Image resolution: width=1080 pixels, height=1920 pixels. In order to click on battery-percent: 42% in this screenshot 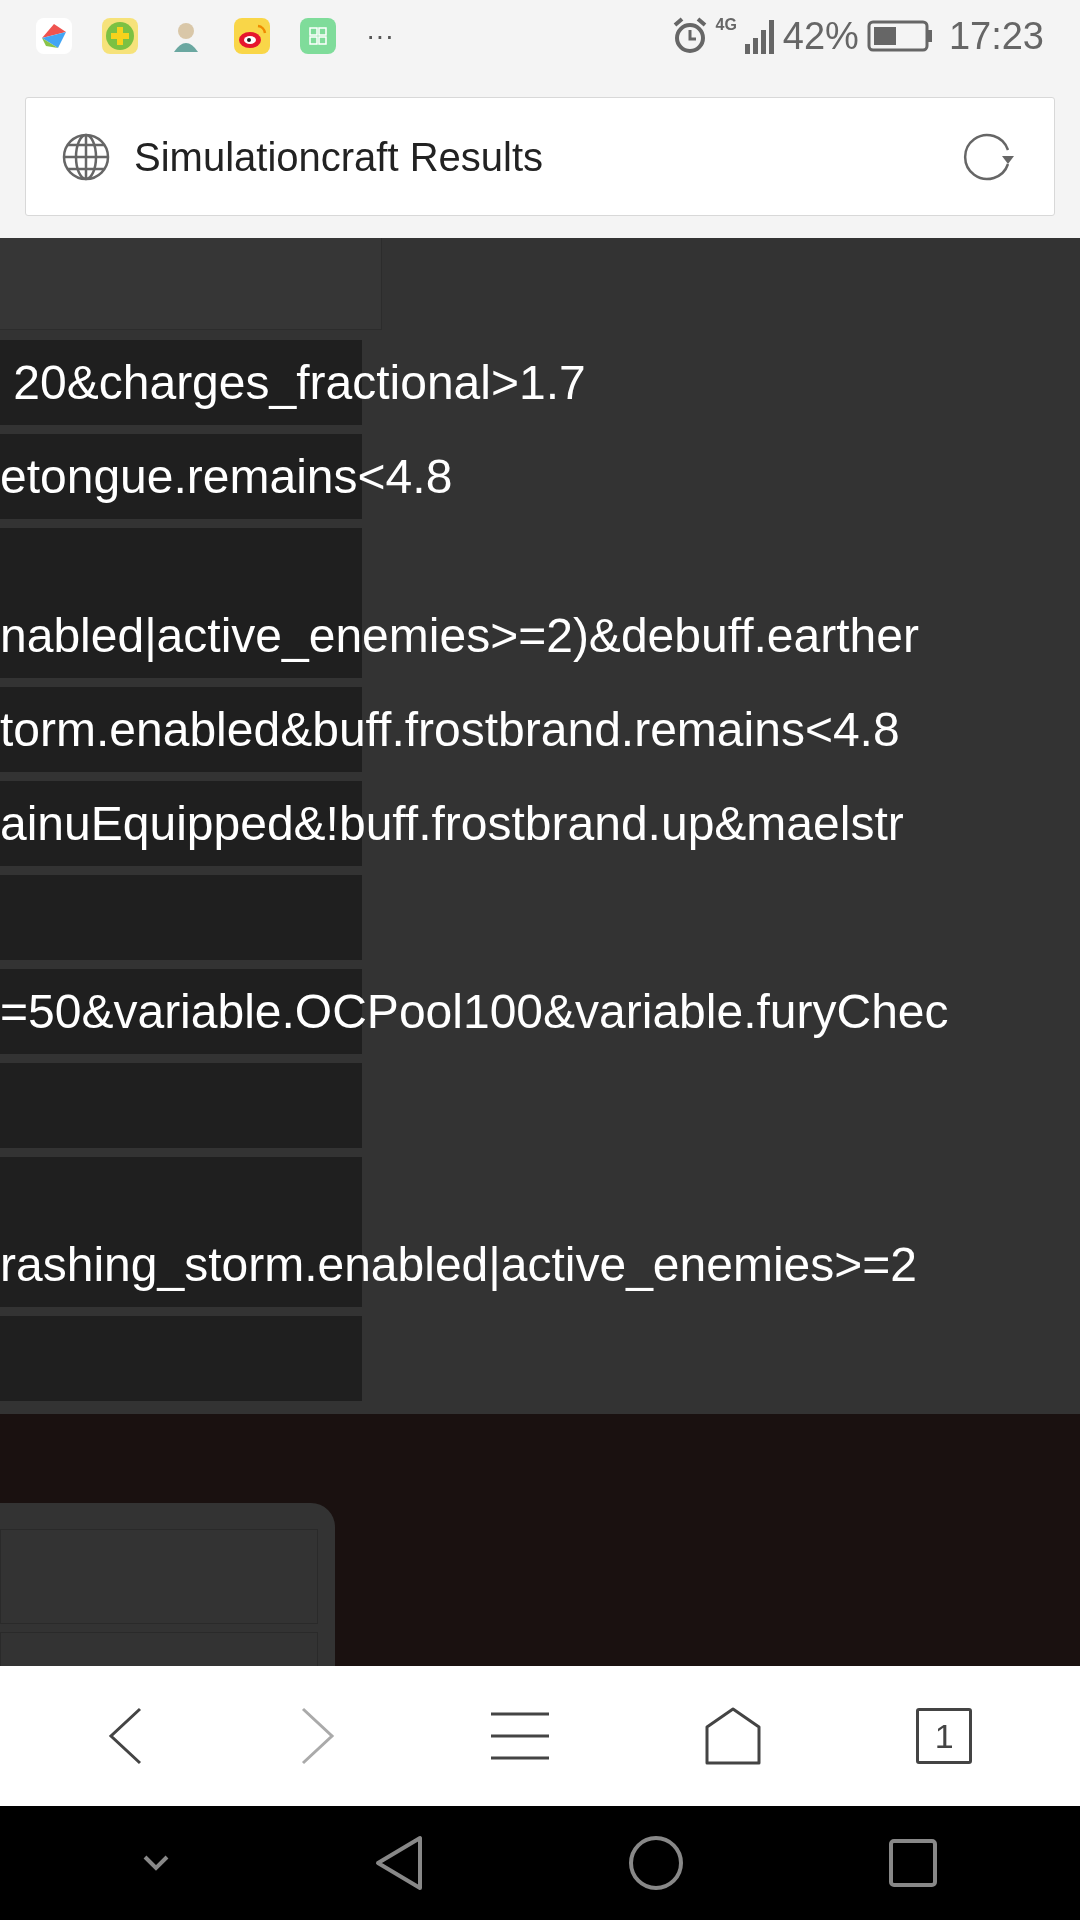, I will do `click(820, 36)`.